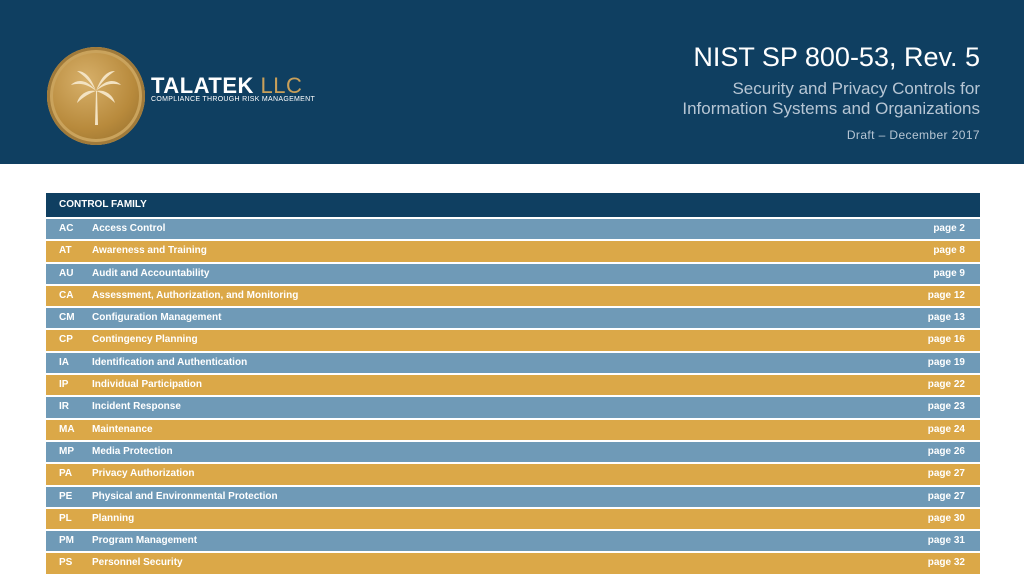 Image resolution: width=1024 pixels, height=576 pixels. I want to click on control-name: Awareness and Training, so click(149, 251).